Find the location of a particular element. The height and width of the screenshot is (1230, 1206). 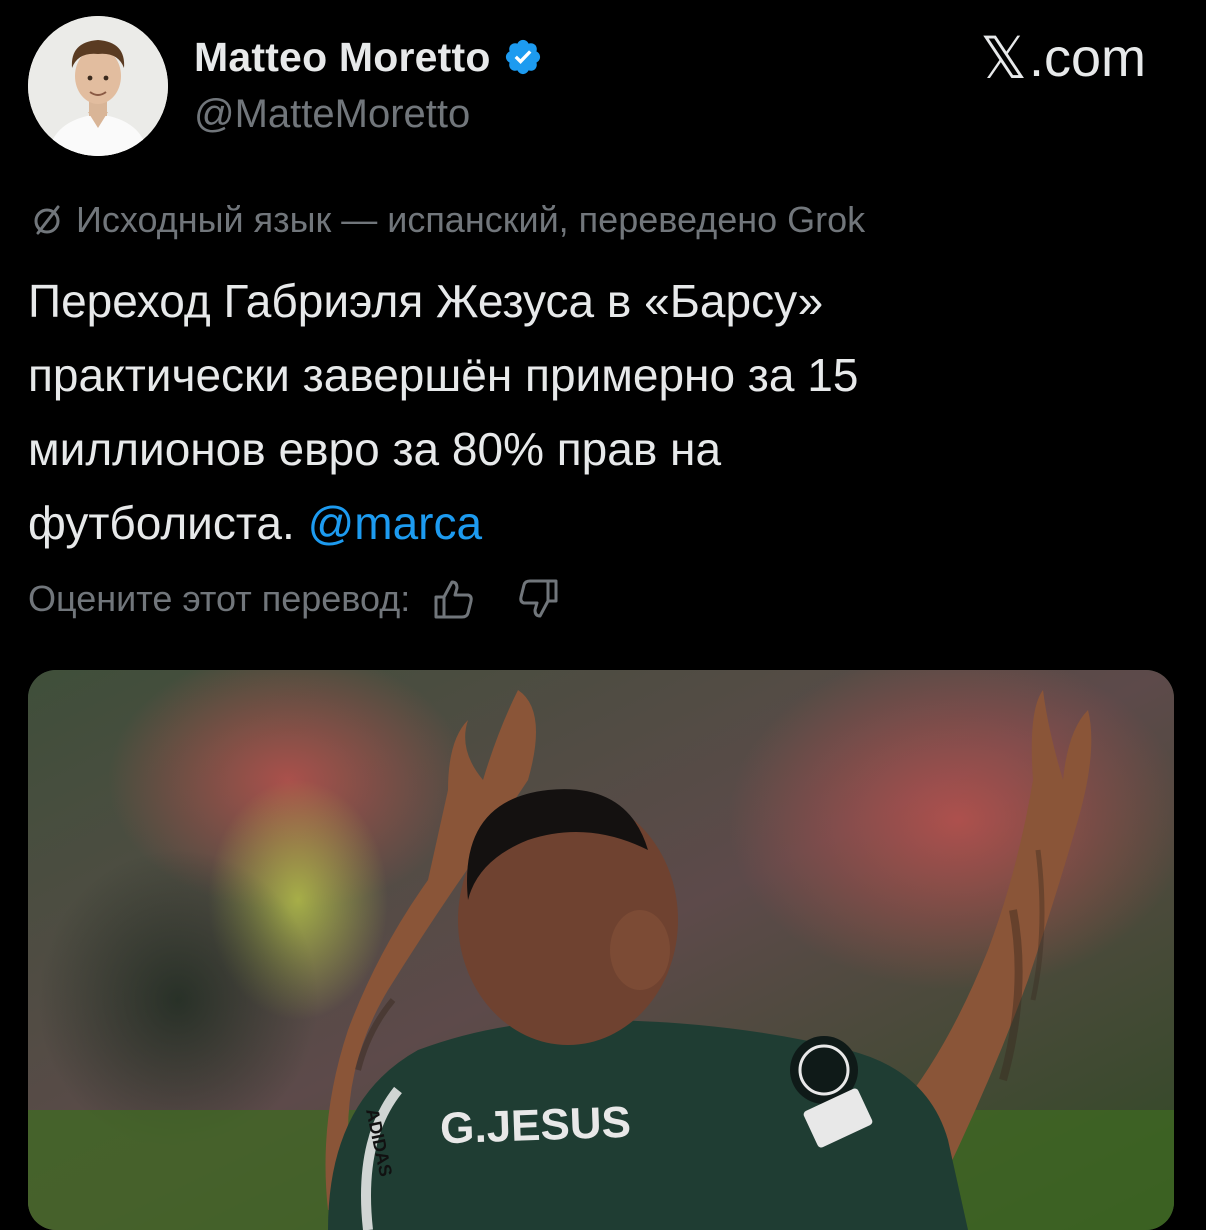

rate-translation-row: Оцените этот перевод: is located at coordinates (295, 599).